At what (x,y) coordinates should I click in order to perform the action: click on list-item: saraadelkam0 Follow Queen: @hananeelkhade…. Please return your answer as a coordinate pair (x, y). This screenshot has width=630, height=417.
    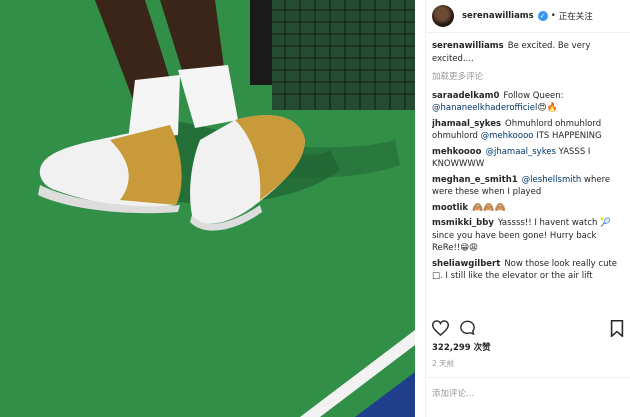
    Looking at the image, I should click on (528, 102).